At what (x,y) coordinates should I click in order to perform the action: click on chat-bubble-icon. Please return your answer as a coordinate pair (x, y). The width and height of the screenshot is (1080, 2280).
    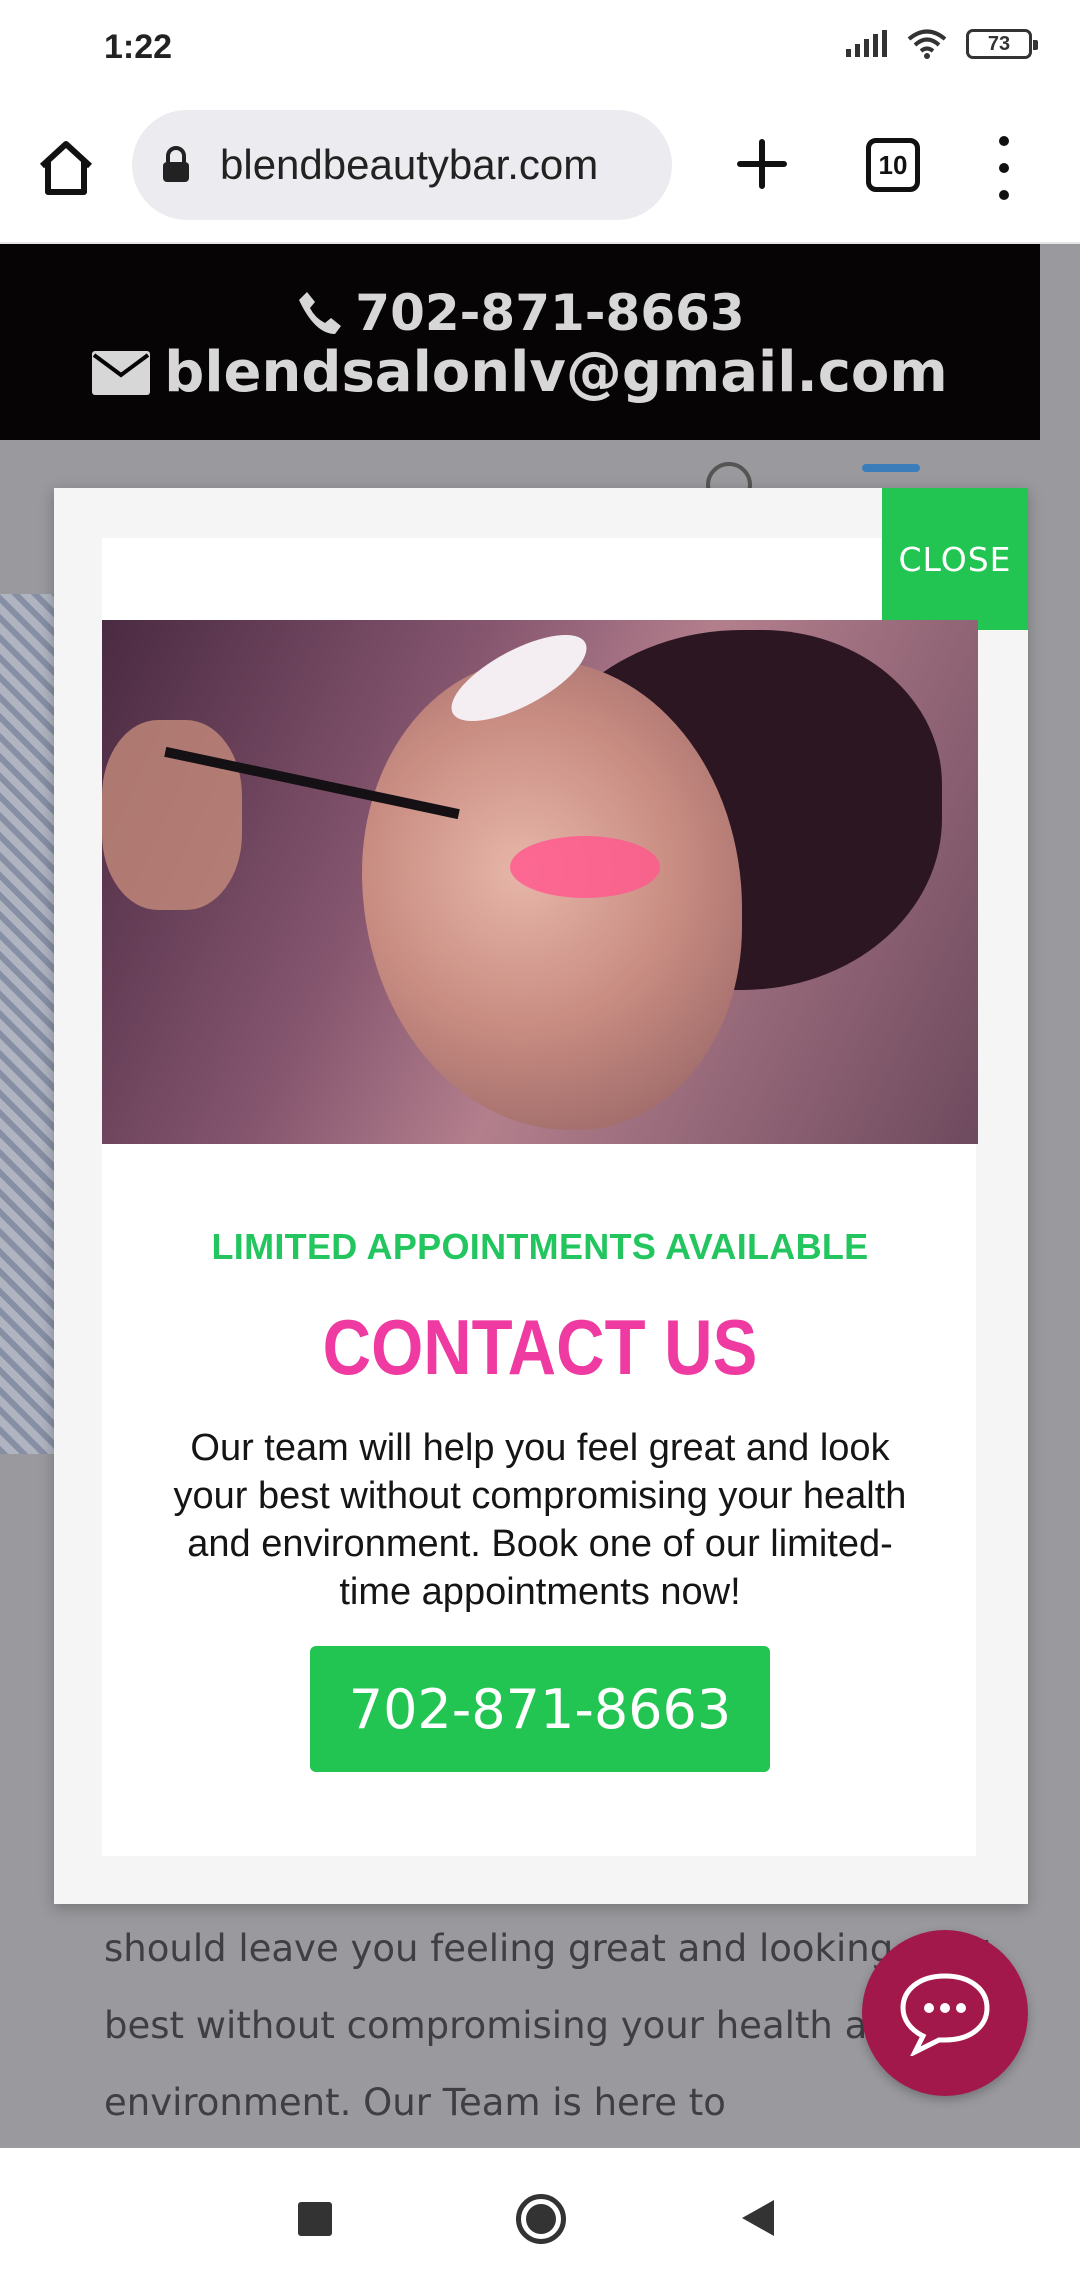
    Looking at the image, I should click on (945, 2014).